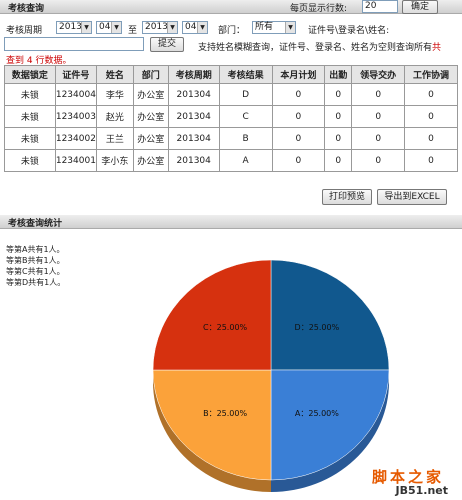 Image resolution: width=462 pixels, height=500 pixels. What do you see at coordinates (212, 425) in the screenshot?
I see `pie-slice-B` at bounding box center [212, 425].